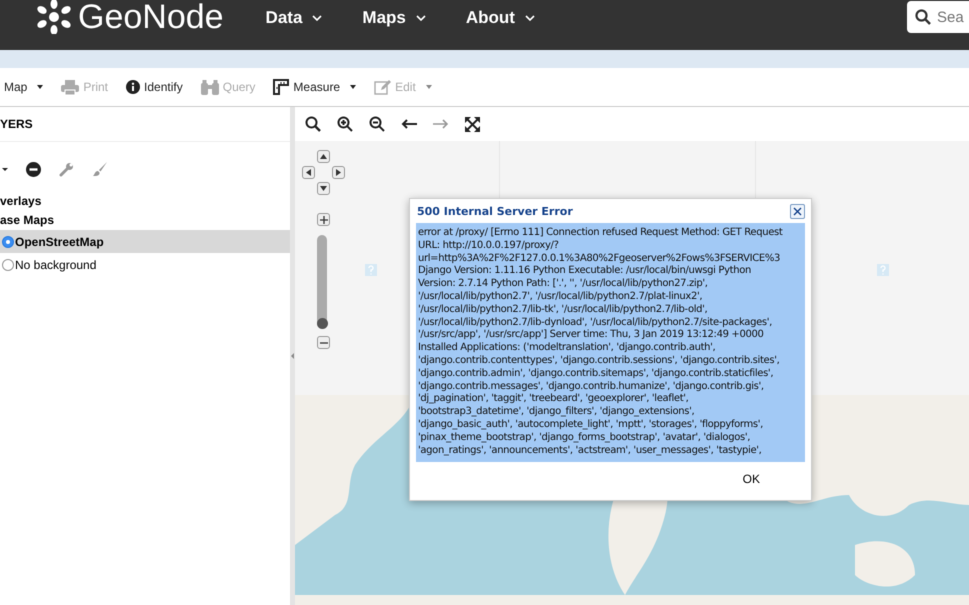  I want to click on fullscreen-icon, so click(472, 124).